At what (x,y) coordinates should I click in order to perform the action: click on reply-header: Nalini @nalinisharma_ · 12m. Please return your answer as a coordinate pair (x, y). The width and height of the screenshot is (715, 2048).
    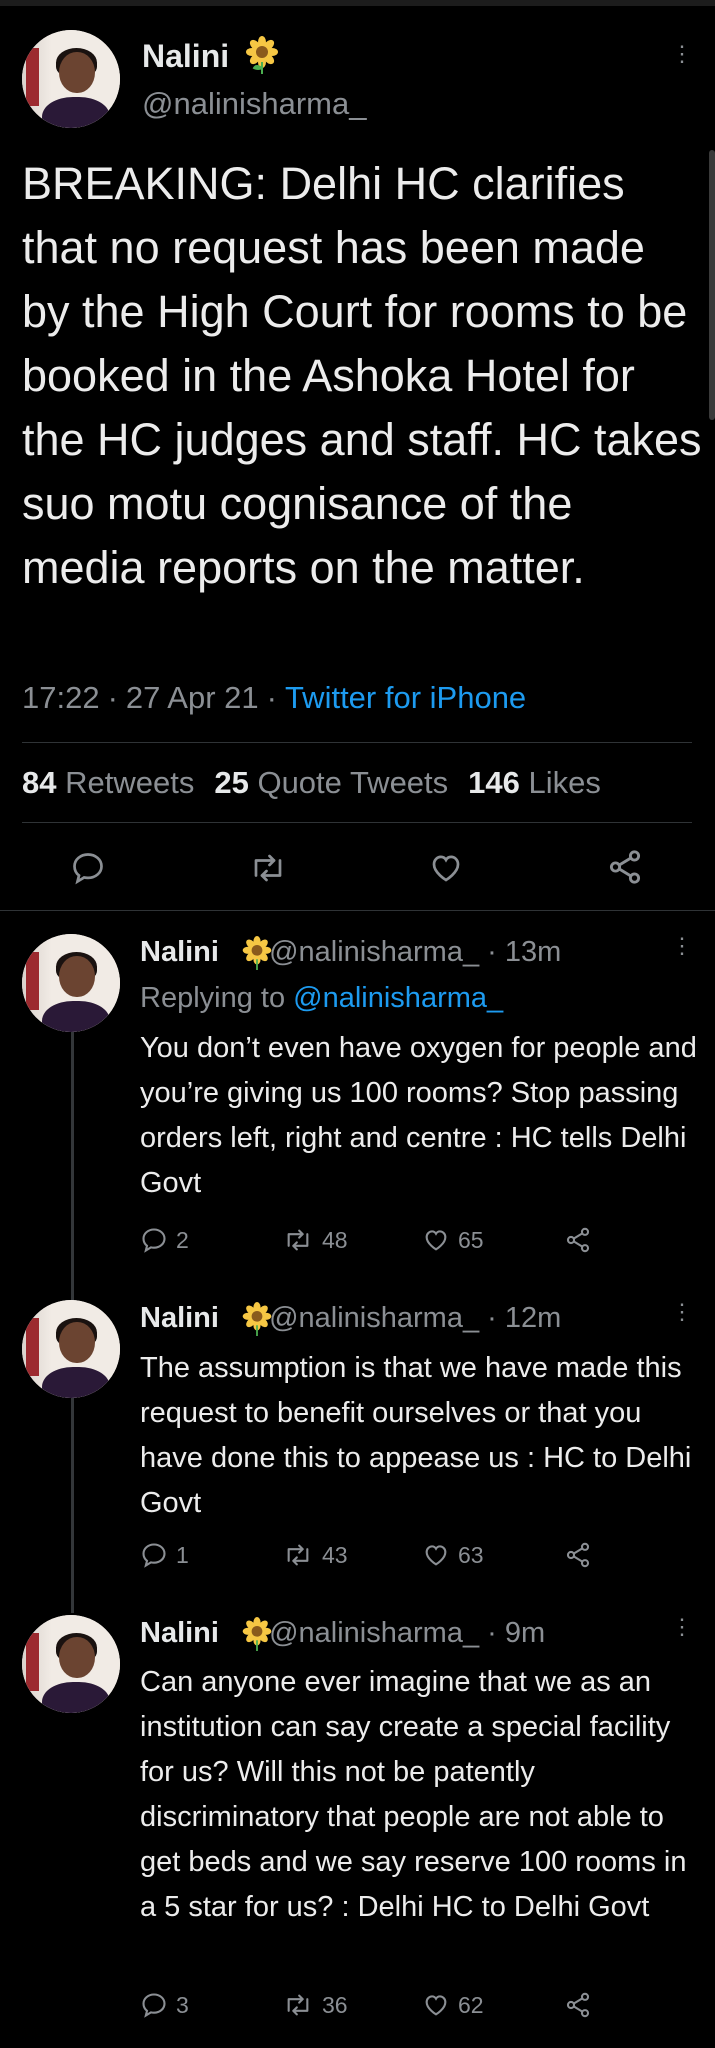
    Looking at the image, I should click on (351, 1318).